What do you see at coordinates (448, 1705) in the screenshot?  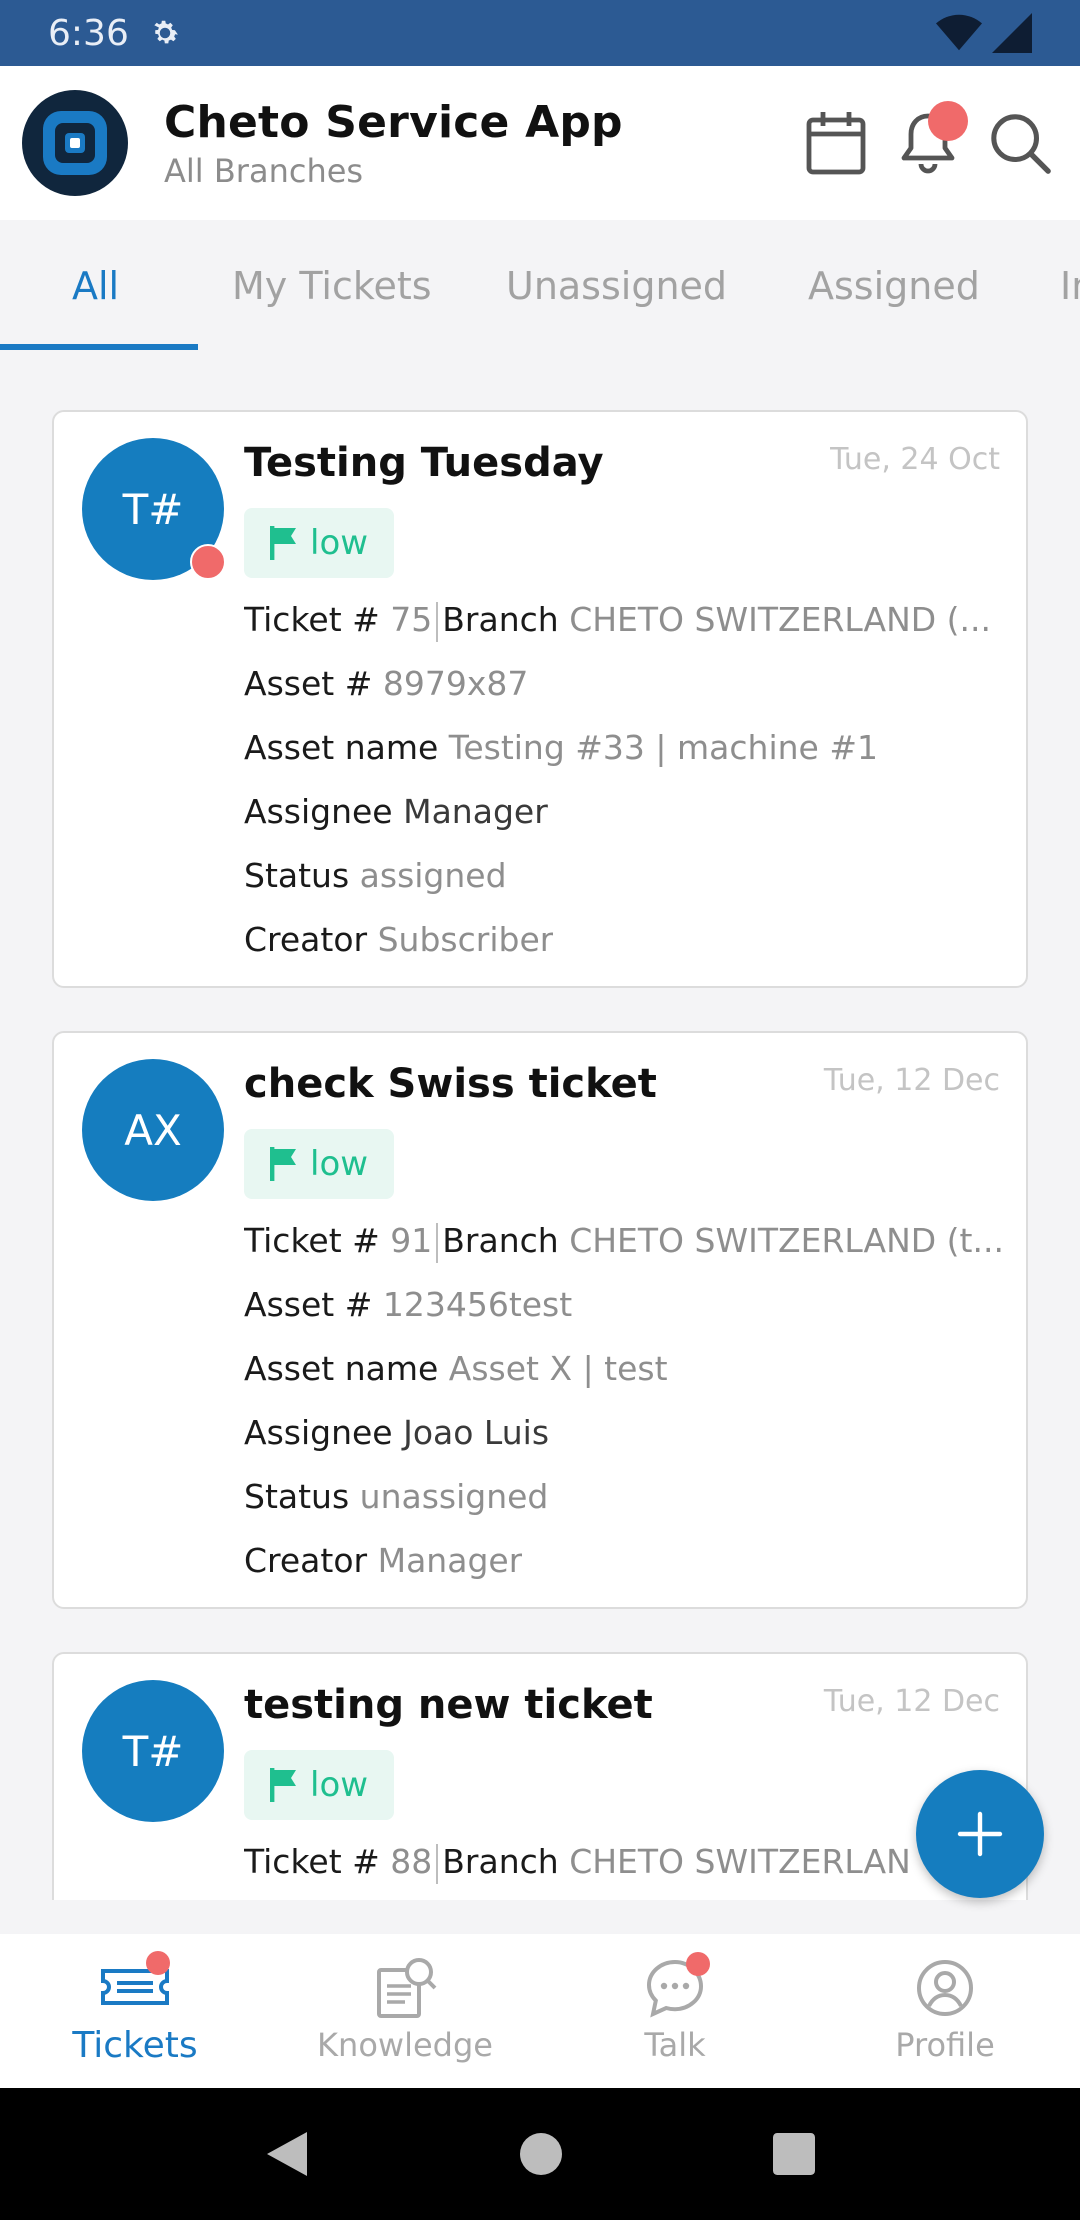 I see `ticket-title: testing new ticket` at bounding box center [448, 1705].